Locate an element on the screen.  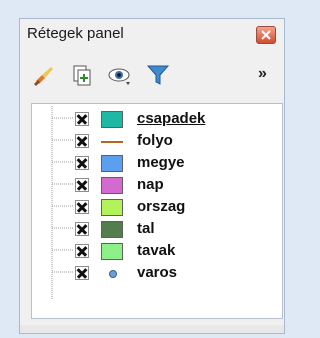
layer-label: tavak is located at coordinates (156, 250).